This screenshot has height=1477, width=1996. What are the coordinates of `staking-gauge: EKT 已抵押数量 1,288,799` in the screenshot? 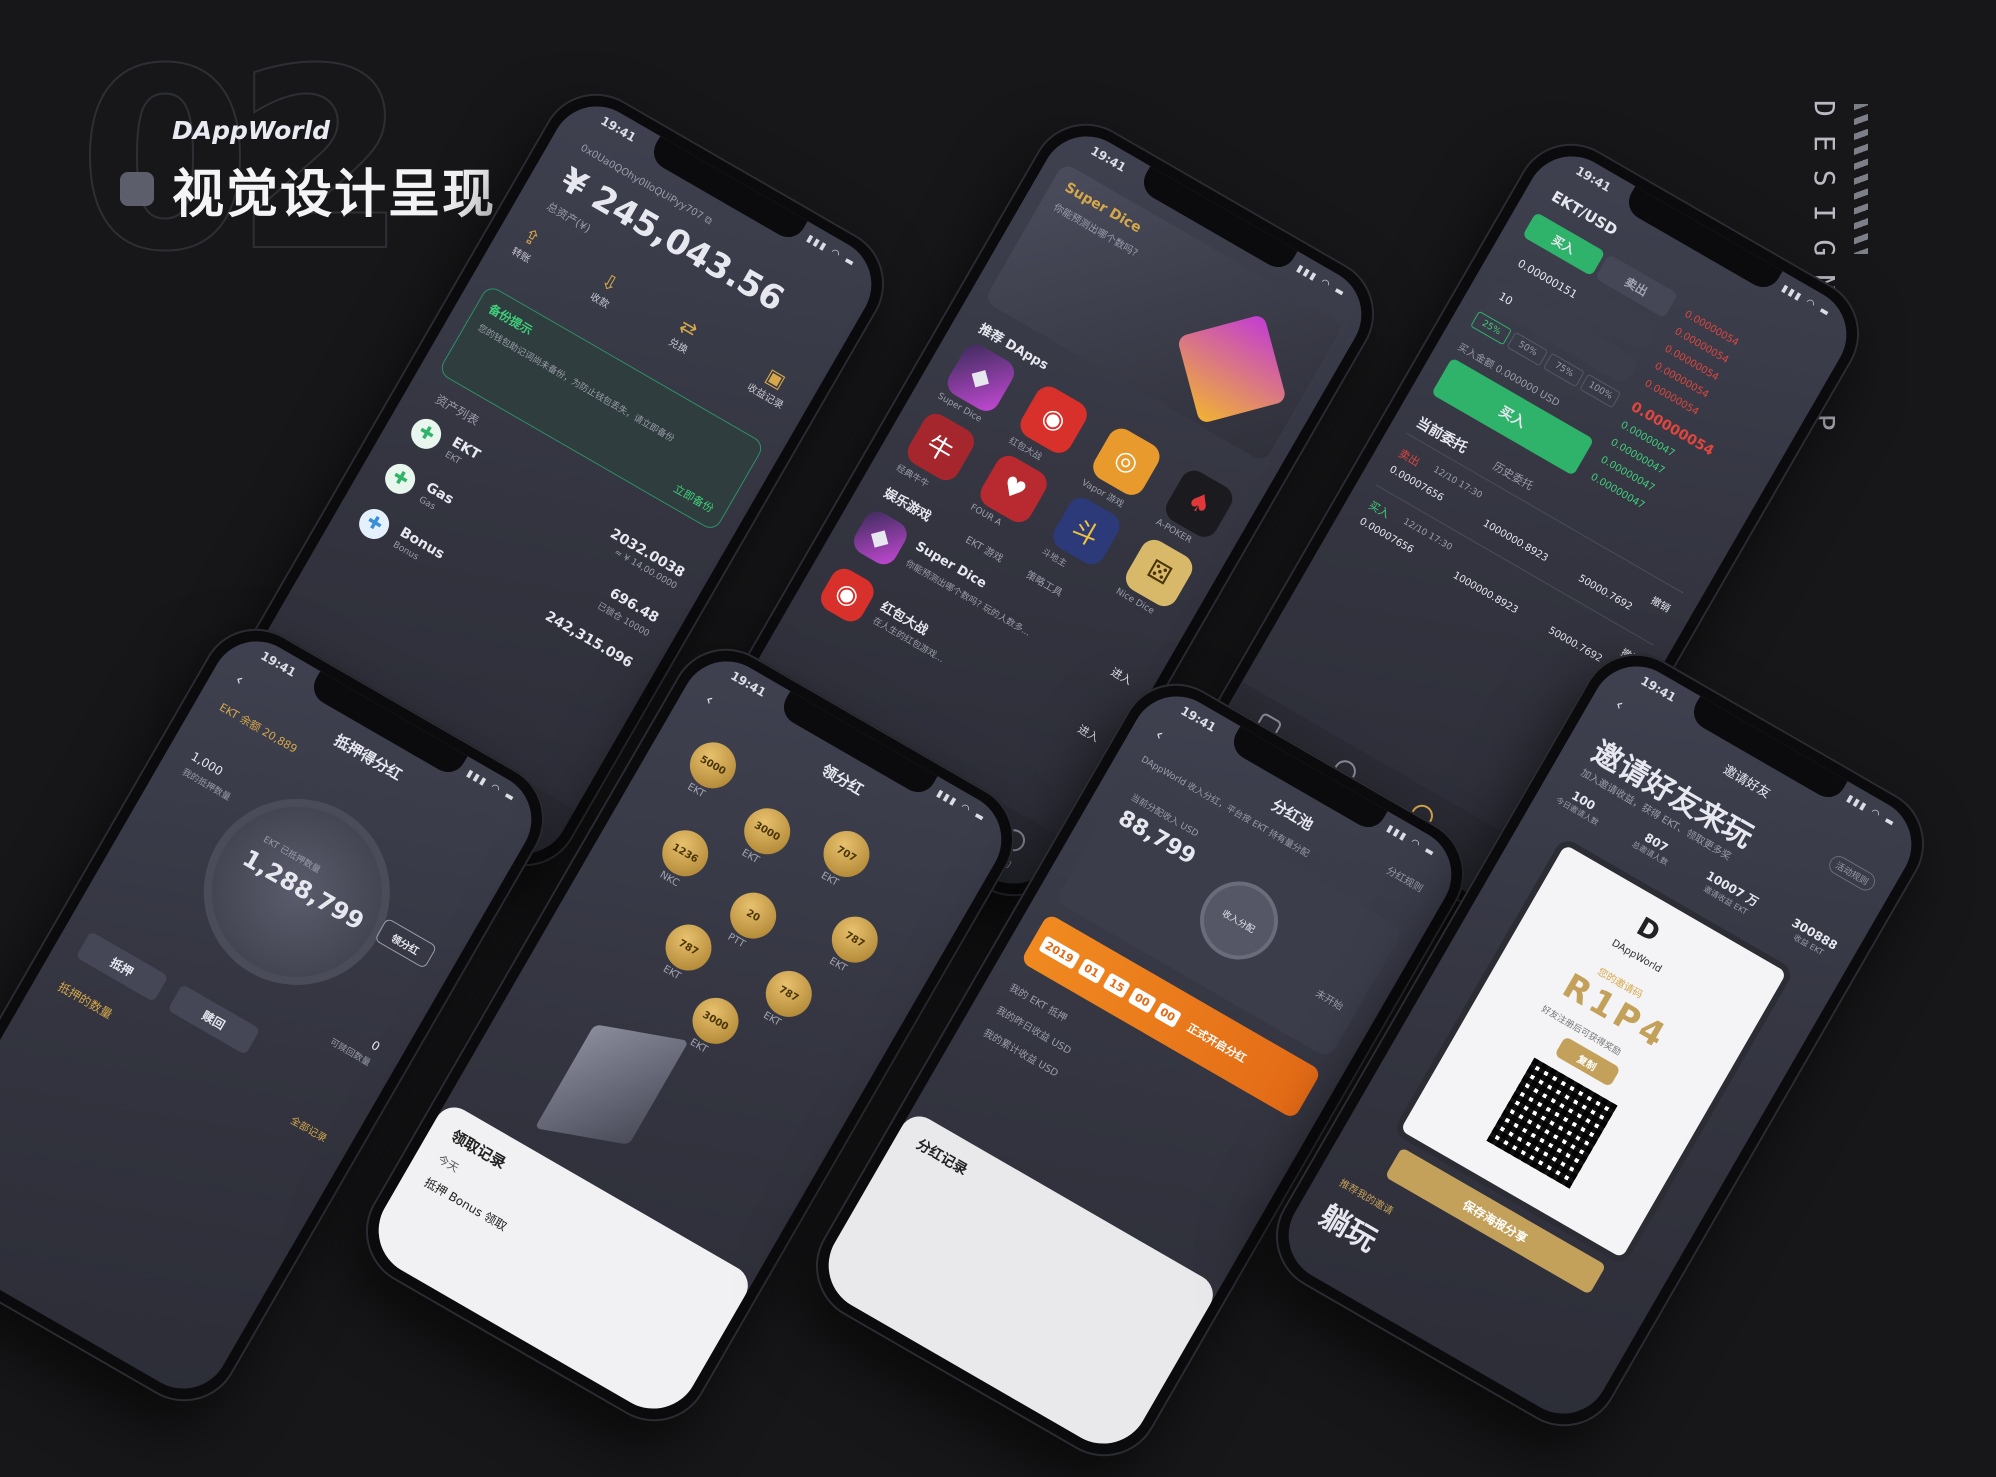 It's located at (296, 891).